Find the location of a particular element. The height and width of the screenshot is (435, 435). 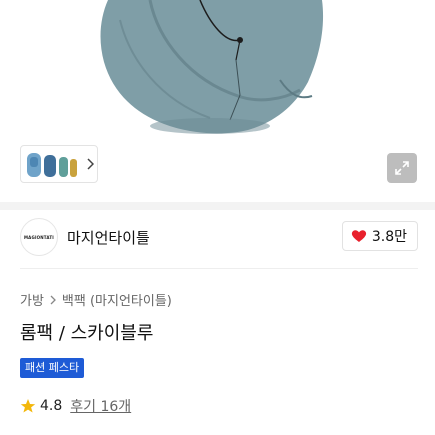

review-count-link: 후기 16개 is located at coordinates (100, 406).